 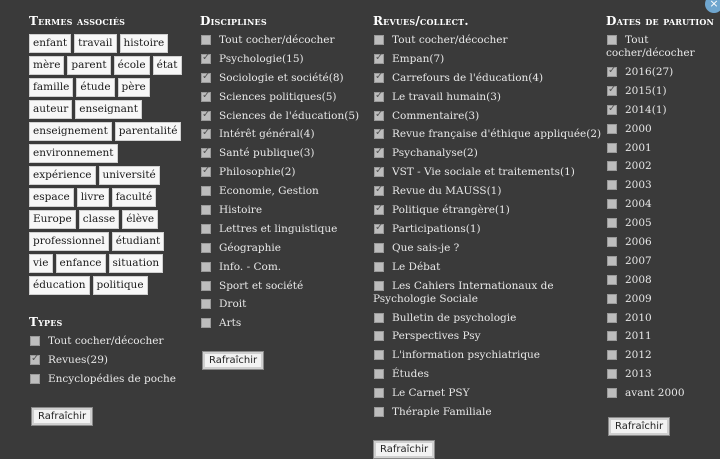 What do you see at coordinates (485, 251) in the screenshot?
I see `revues-option: Que sais-je ?` at bounding box center [485, 251].